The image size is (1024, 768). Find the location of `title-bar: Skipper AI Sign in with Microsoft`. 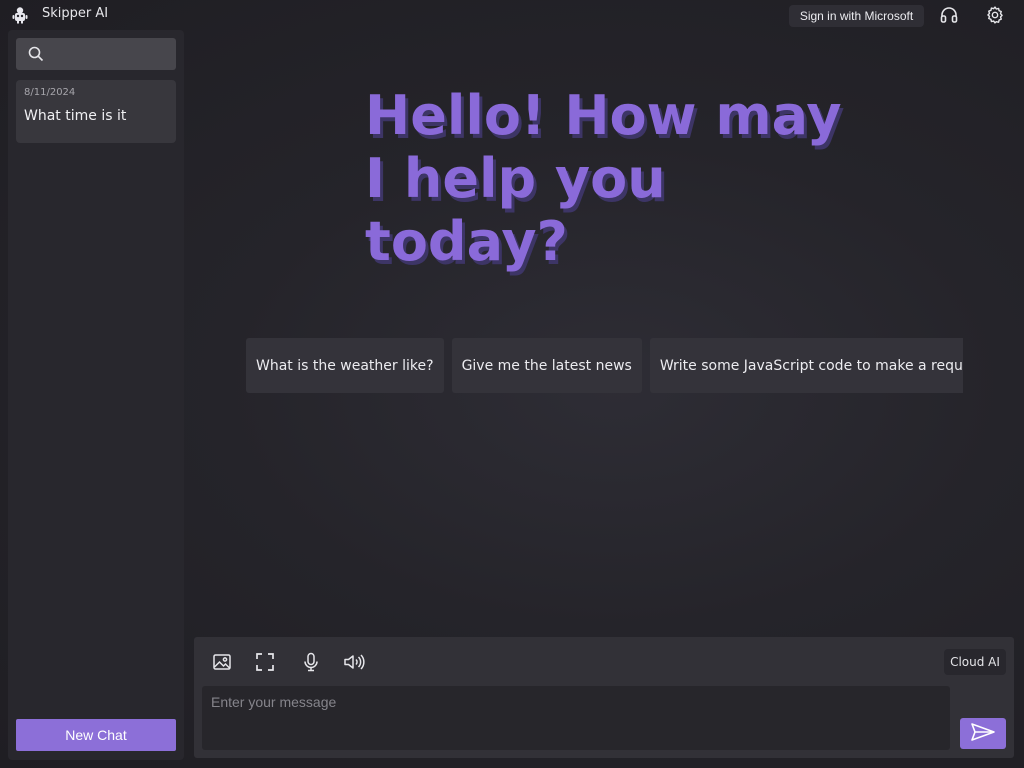

title-bar: Skipper AI Sign in with Microsoft is located at coordinates (512, 15).